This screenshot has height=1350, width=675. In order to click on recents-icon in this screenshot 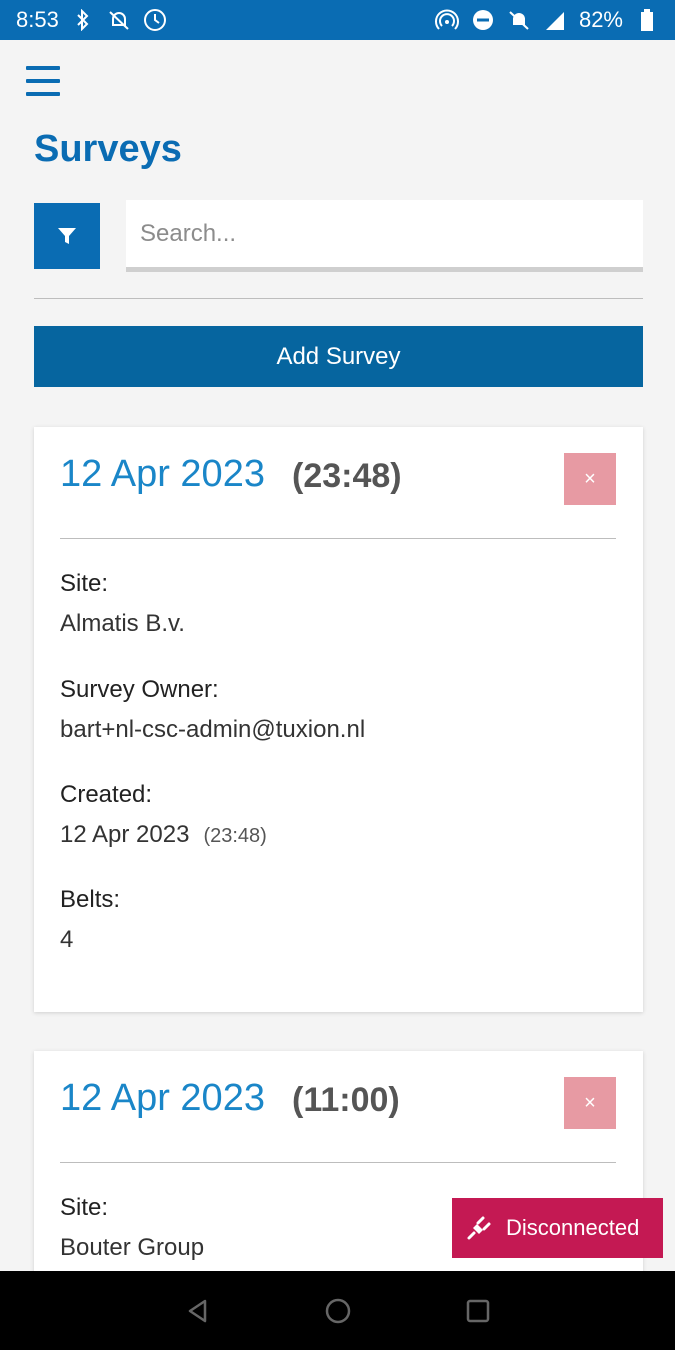, I will do `click(478, 1311)`.